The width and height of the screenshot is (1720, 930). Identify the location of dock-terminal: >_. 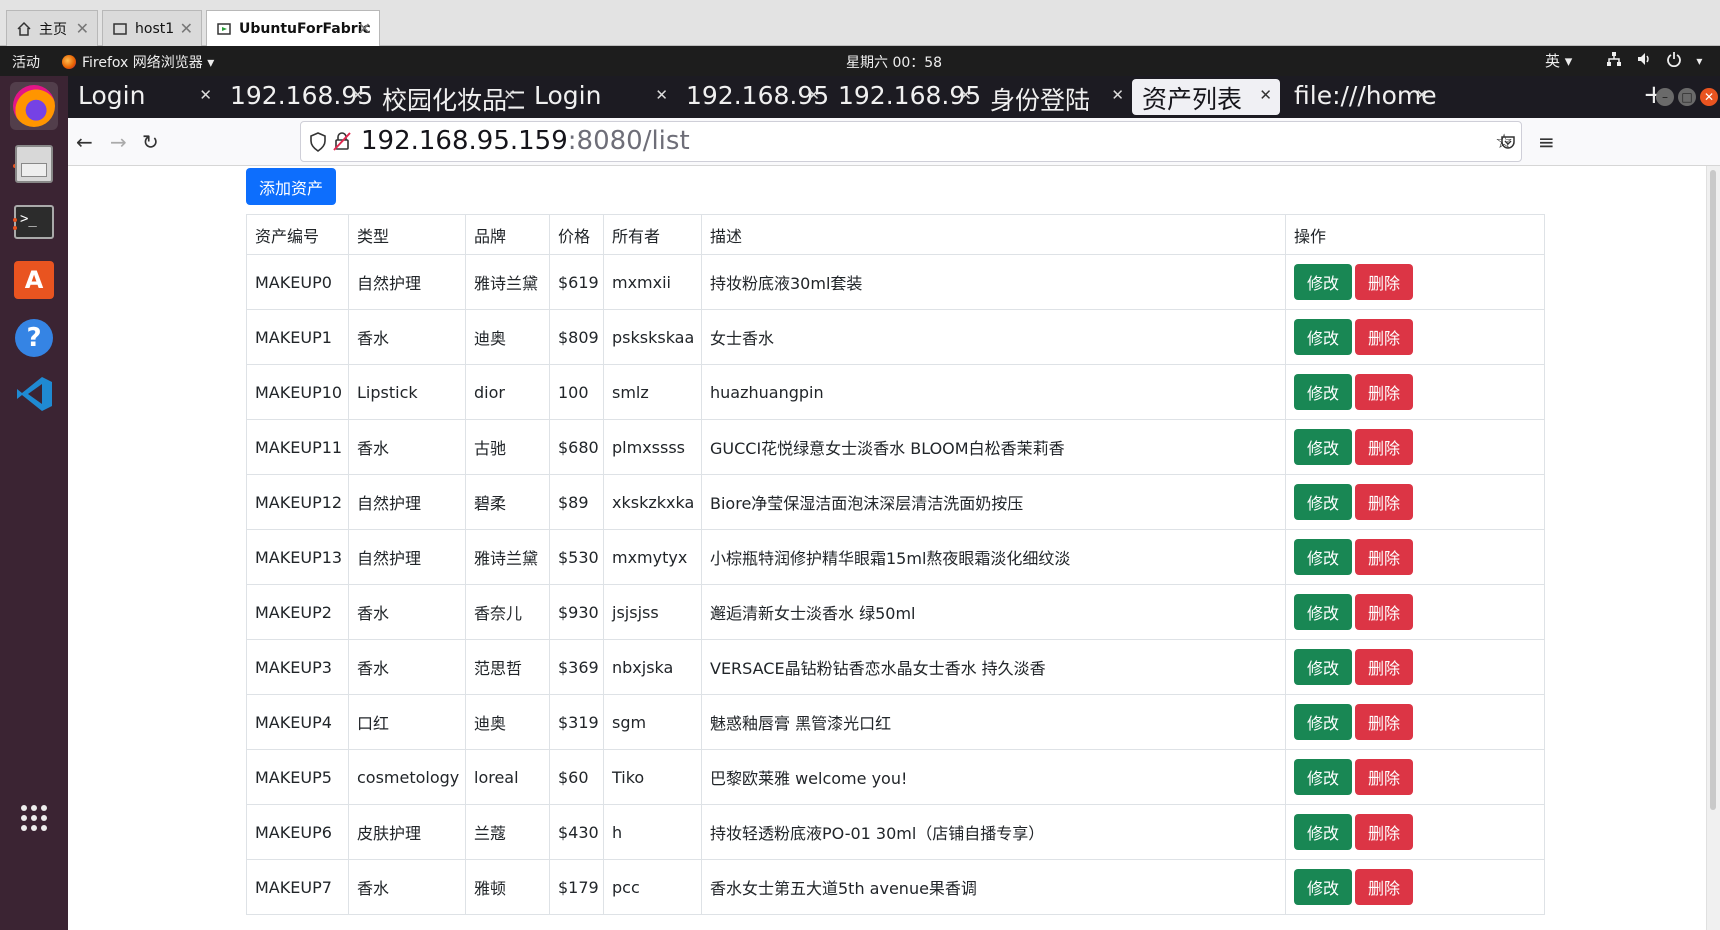
(34, 222).